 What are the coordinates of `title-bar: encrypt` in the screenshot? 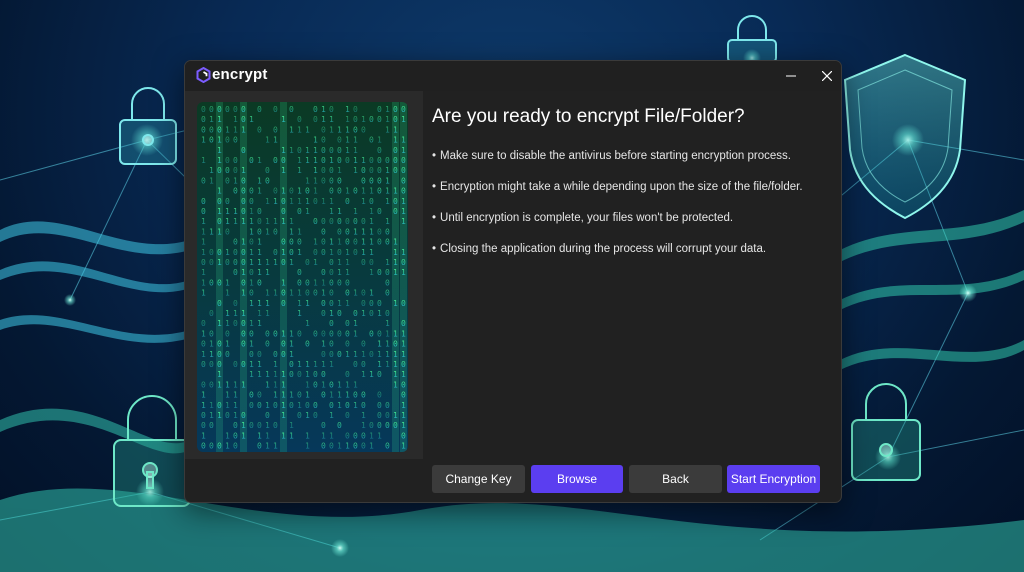 It's located at (513, 76).